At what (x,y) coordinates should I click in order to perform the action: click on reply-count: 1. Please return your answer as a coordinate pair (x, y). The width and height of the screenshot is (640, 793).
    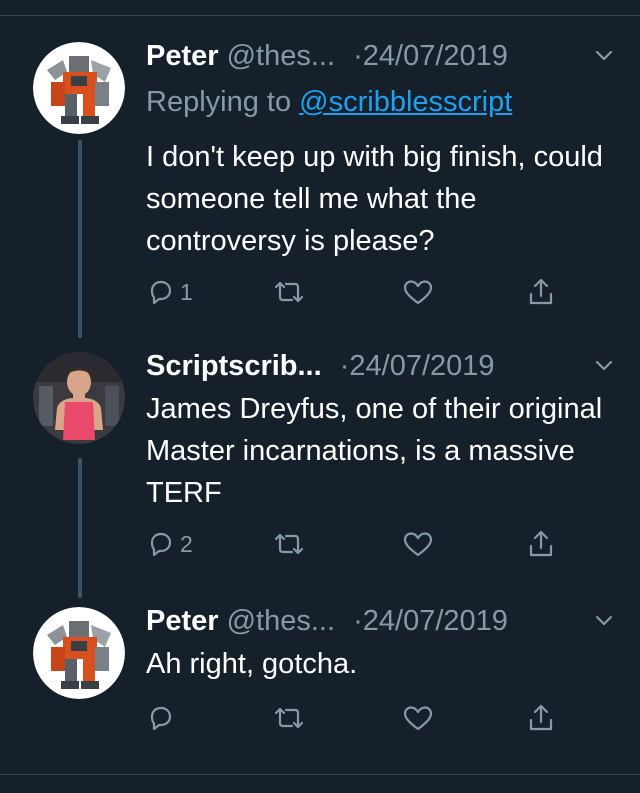
    Looking at the image, I should click on (186, 291).